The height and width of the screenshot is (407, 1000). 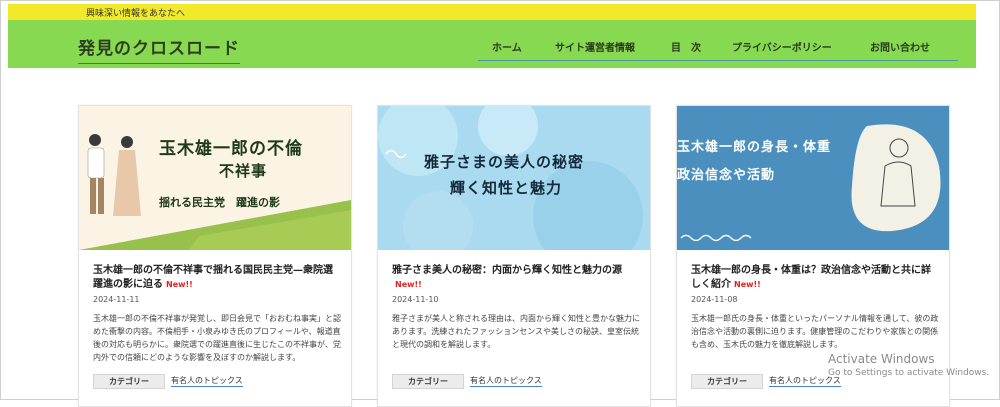 I want to click on nav-contents: 目 次, so click(x=686, y=46).